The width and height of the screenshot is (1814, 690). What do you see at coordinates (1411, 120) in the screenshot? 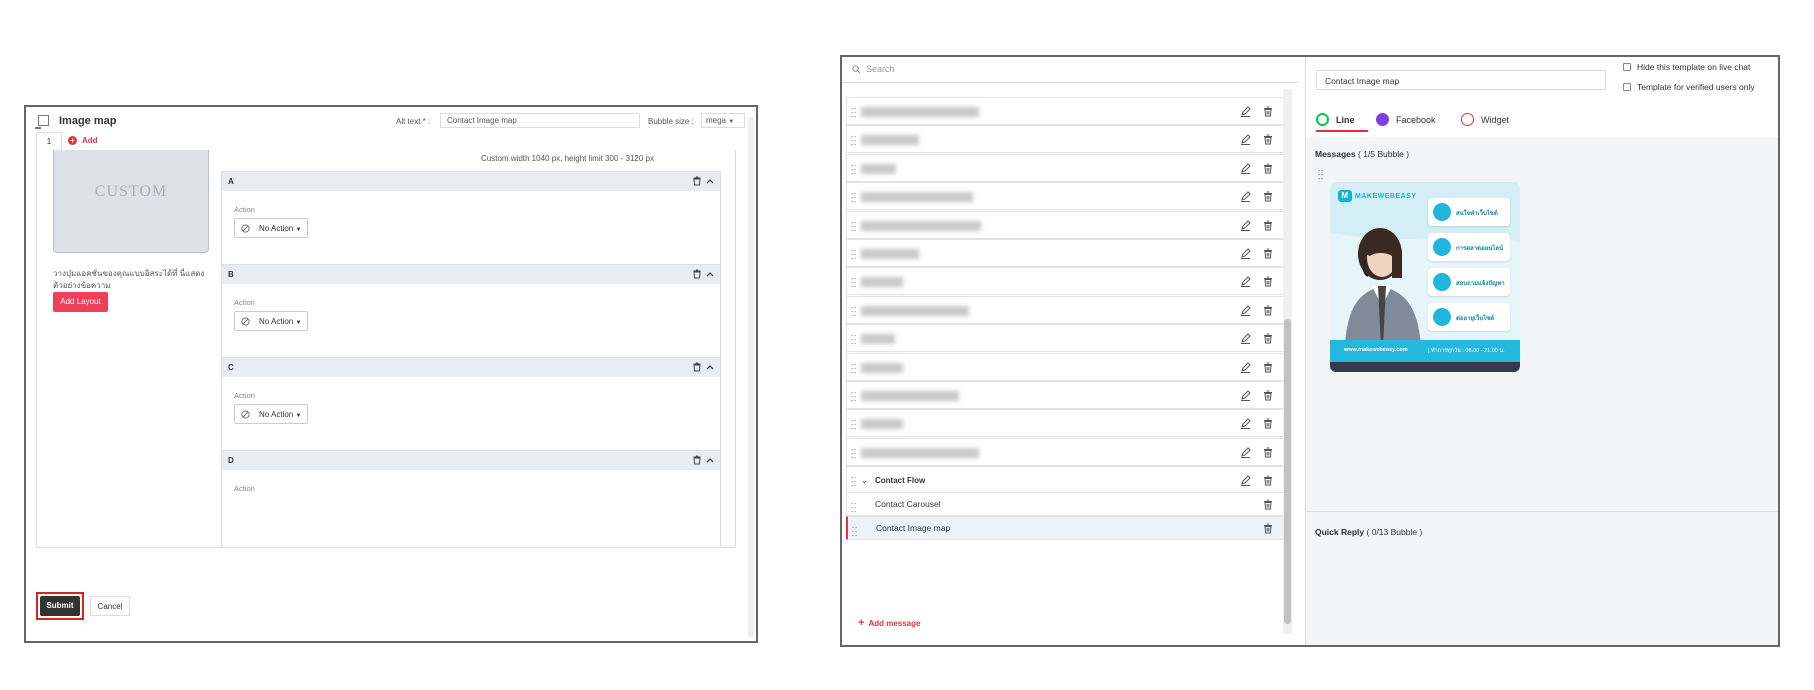
I see `tab-facebook: Facebook` at bounding box center [1411, 120].